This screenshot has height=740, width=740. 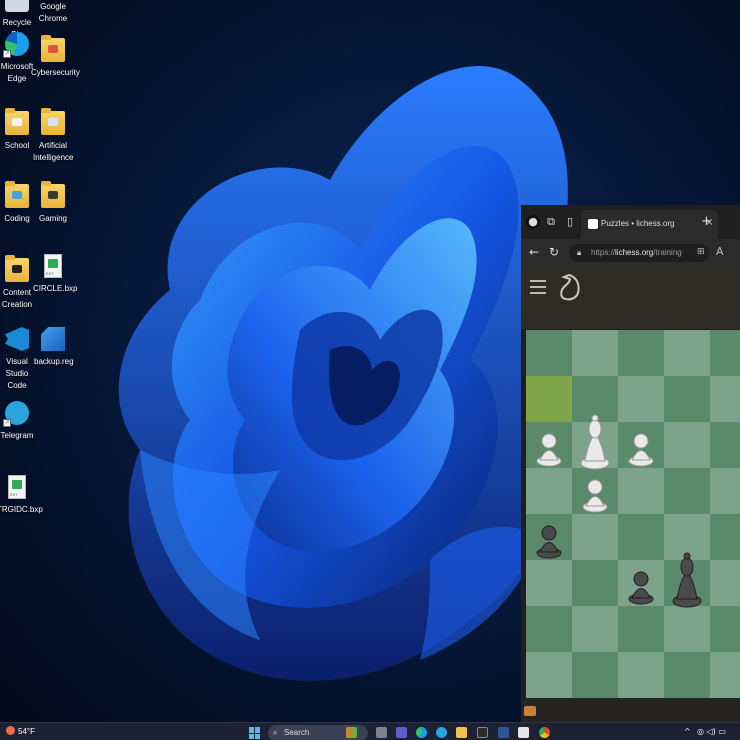 I want to click on board-square-a1, so click(x=549, y=675).